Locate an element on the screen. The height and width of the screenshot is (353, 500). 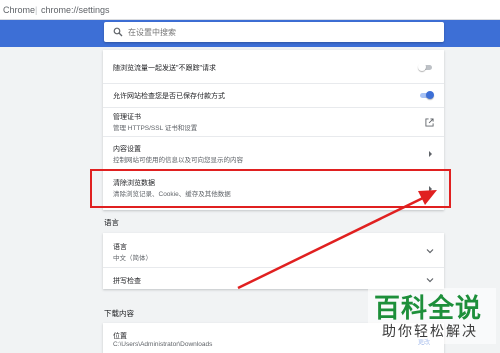
row-title: 语言 is located at coordinates (120, 247).